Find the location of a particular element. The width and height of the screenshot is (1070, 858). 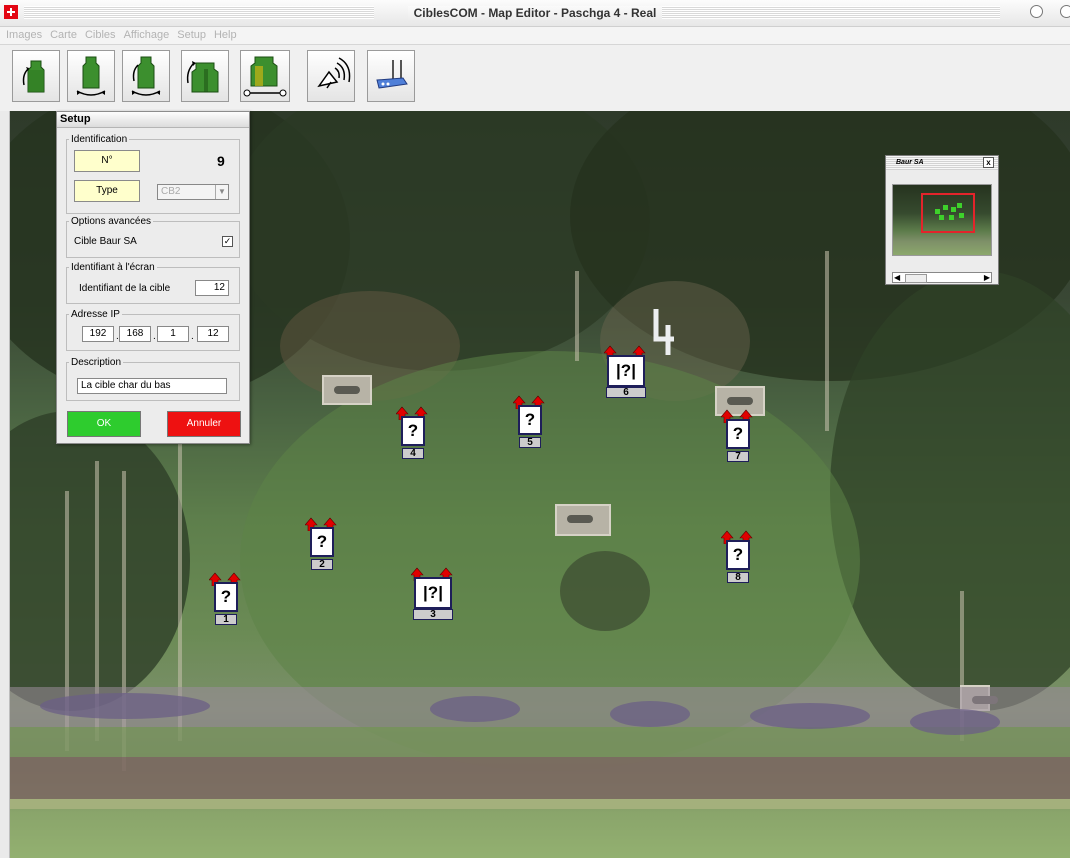

overview-window: Baur SA x ◀ ▶ is located at coordinates (942, 220).